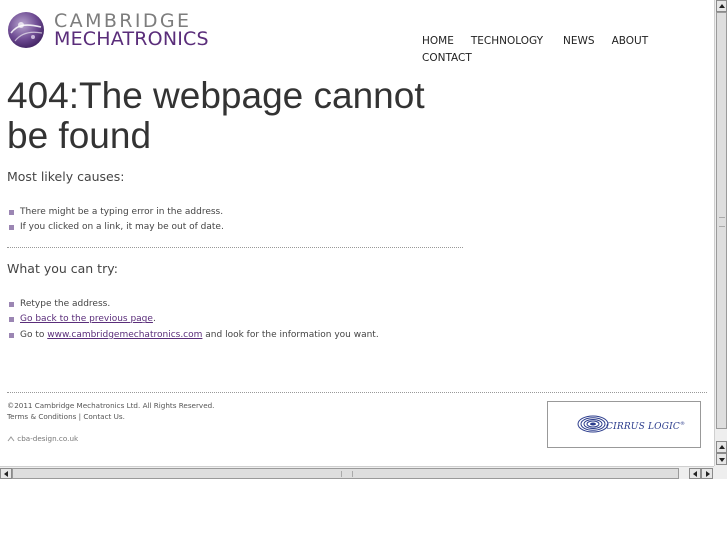 The height and width of the screenshot is (545, 727). I want to click on contact-link: Contact Us., so click(104, 416).